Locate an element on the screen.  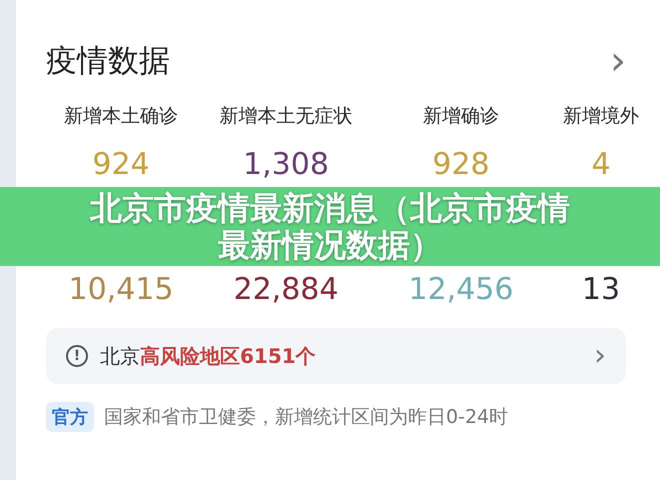
card-title: 疫情数据 is located at coordinates (108, 61).